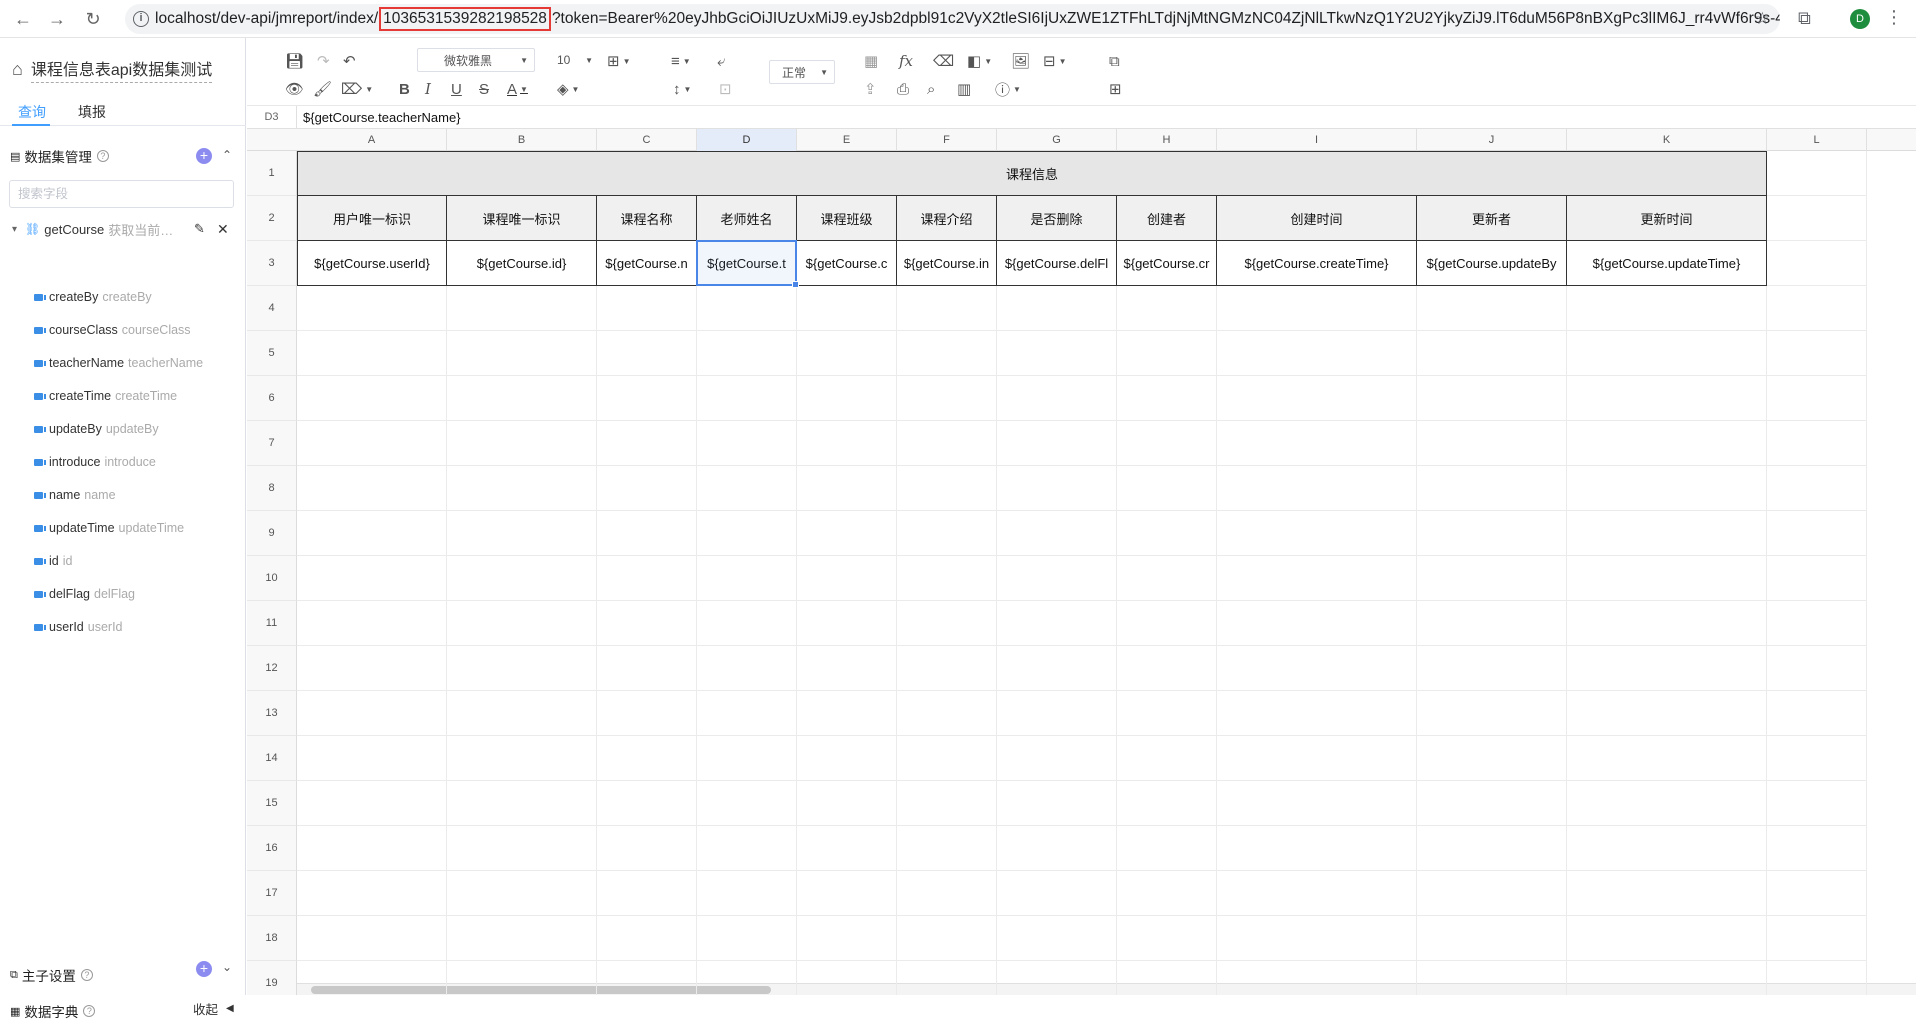  Describe the element at coordinates (272, 978) in the screenshot. I see `row-header-19: 19` at that location.